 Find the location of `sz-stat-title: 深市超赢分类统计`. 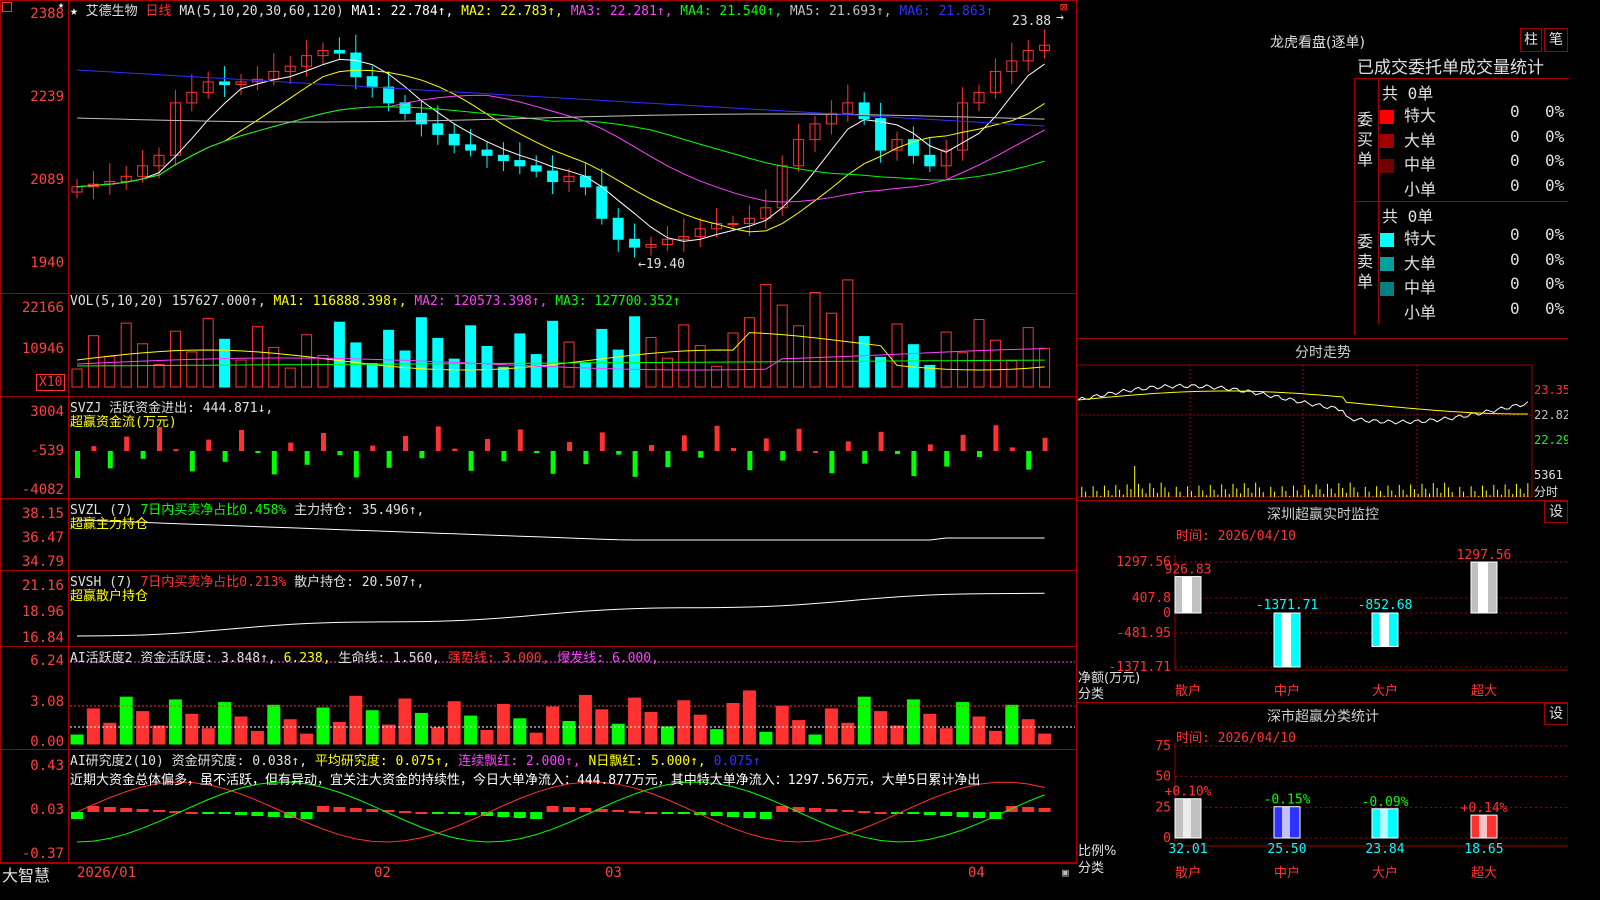

sz-stat-title: 深市超赢分类统计 is located at coordinates (1323, 717).